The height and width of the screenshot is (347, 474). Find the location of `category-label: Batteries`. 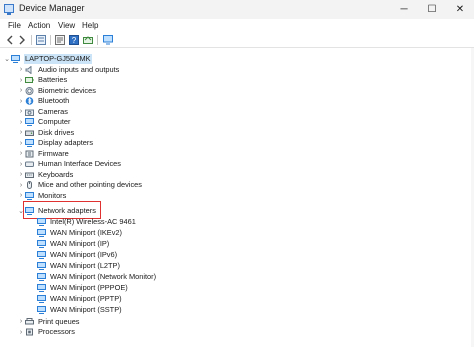

category-label: Batteries is located at coordinates (53, 79).